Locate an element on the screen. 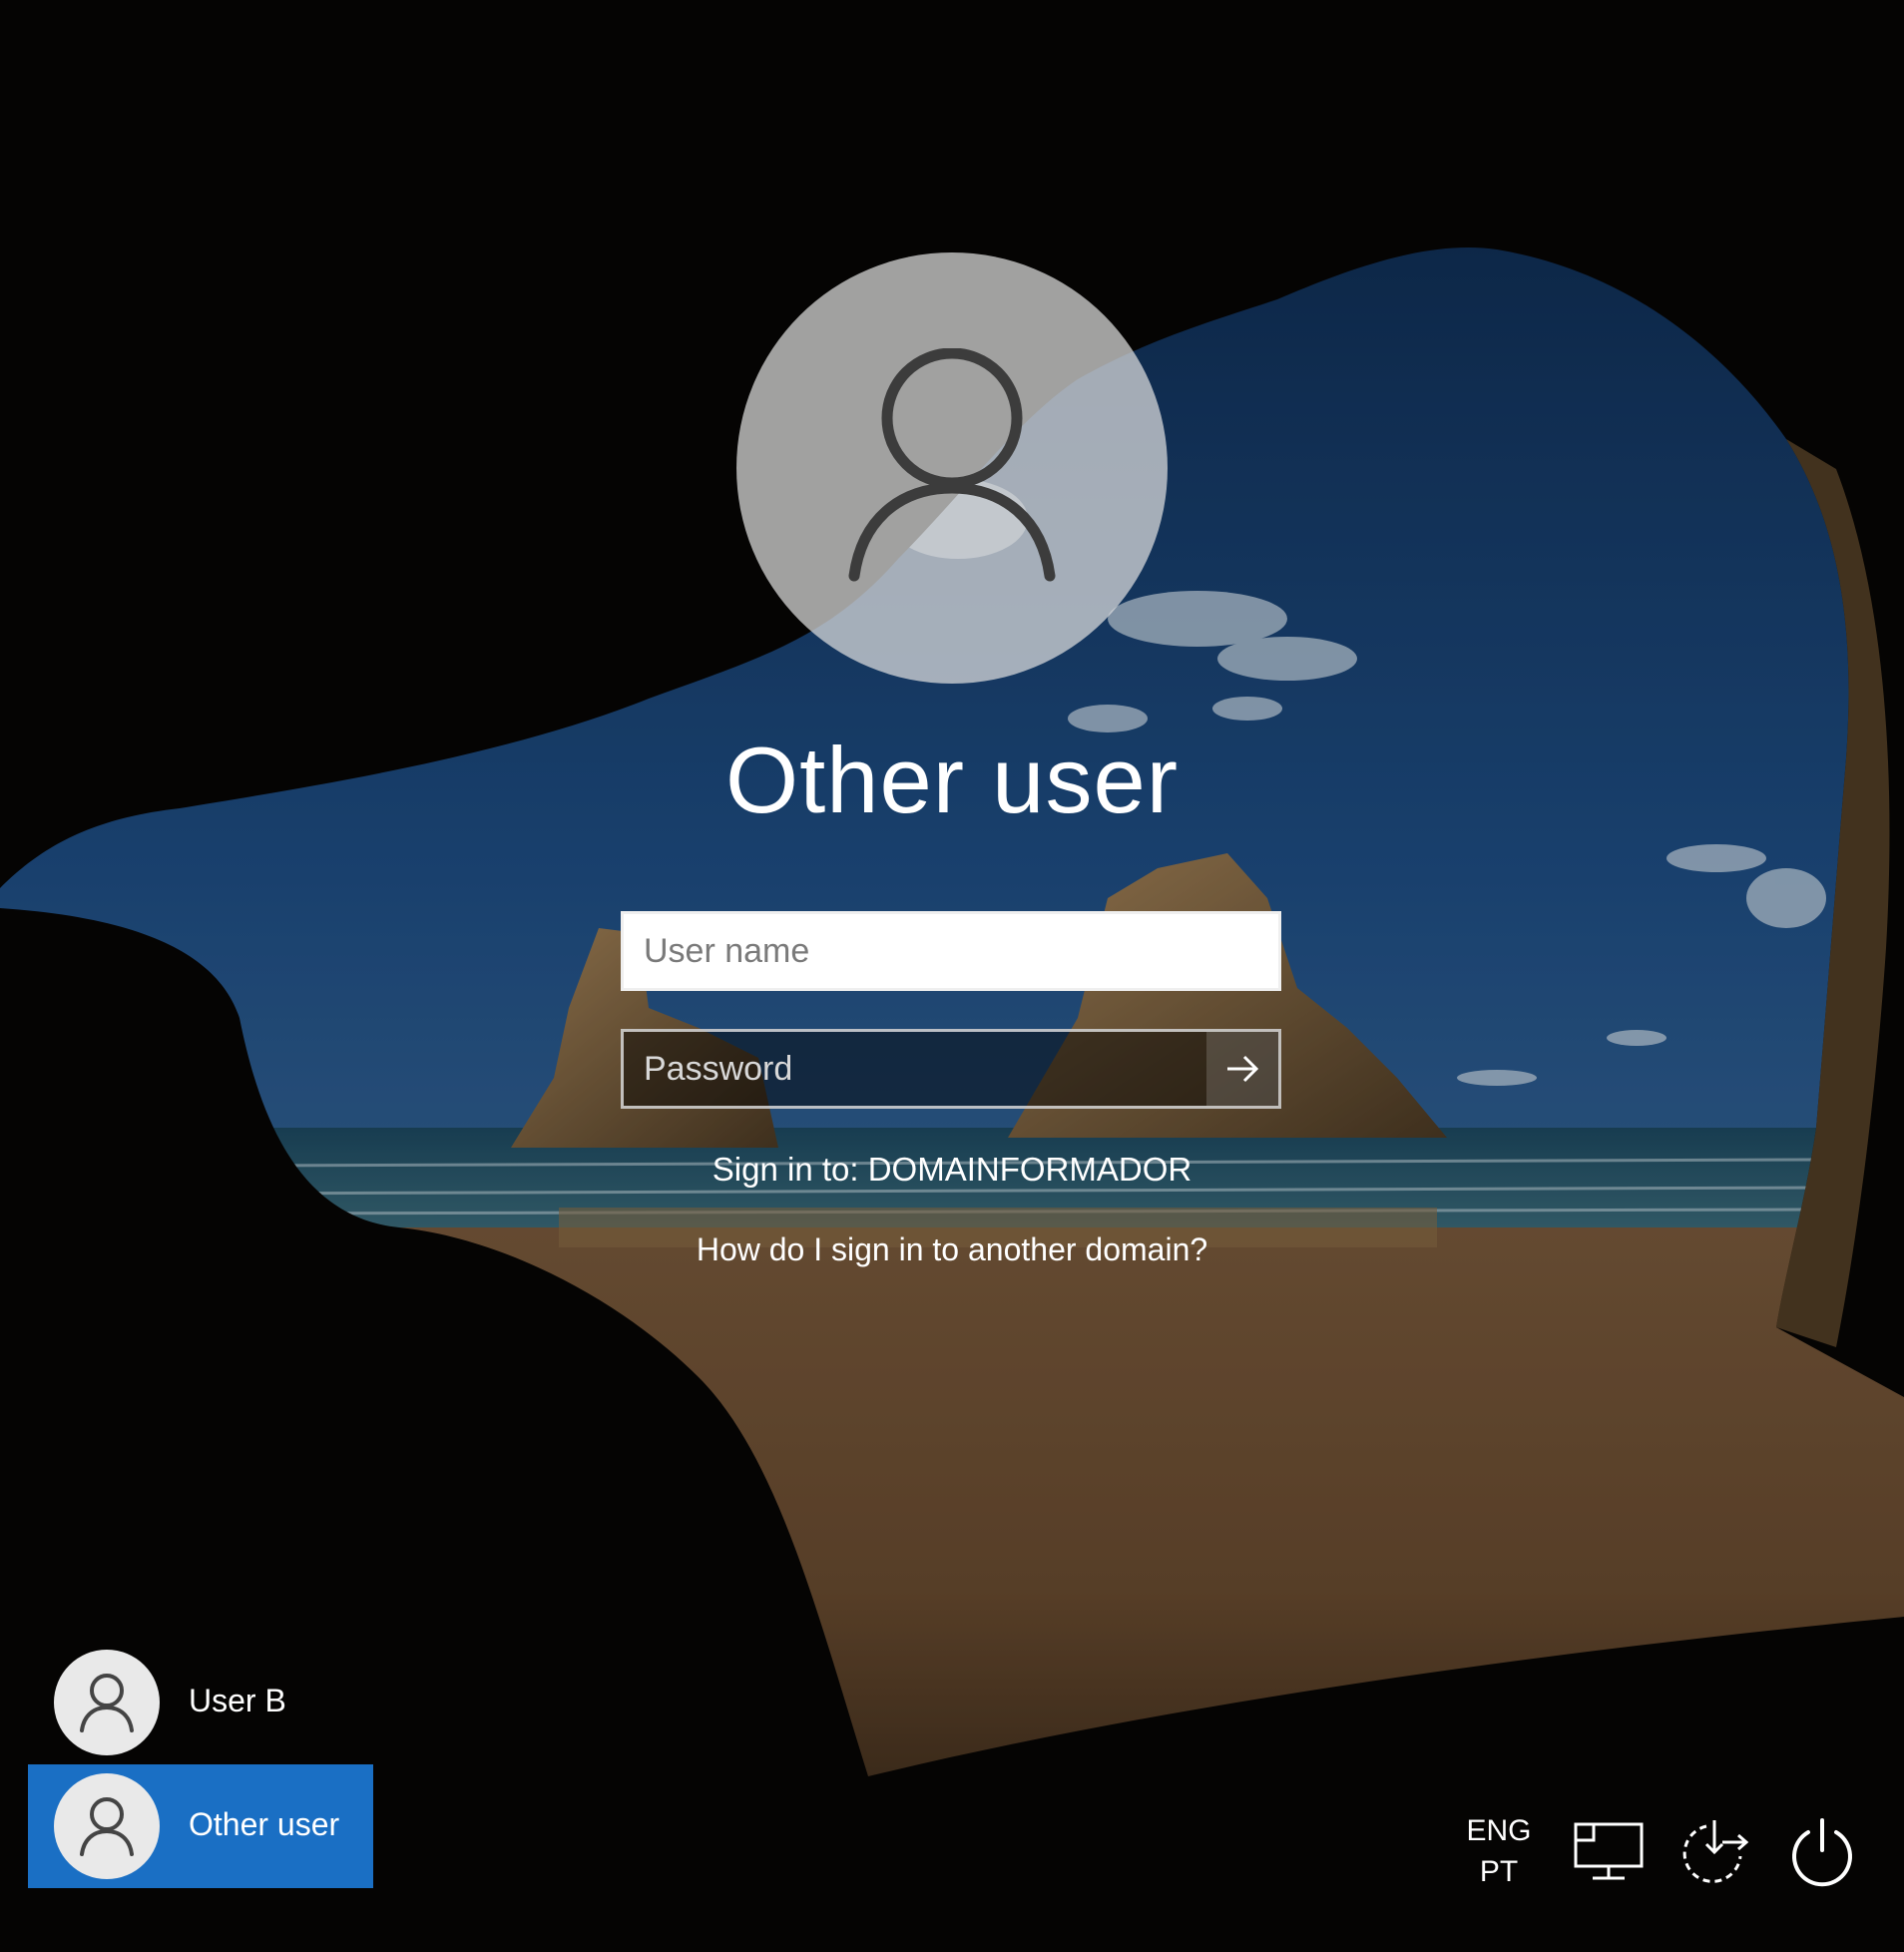 Image resolution: width=1904 pixels, height=1952 pixels. keyboard-layout-code: PT is located at coordinates (1499, 1871).